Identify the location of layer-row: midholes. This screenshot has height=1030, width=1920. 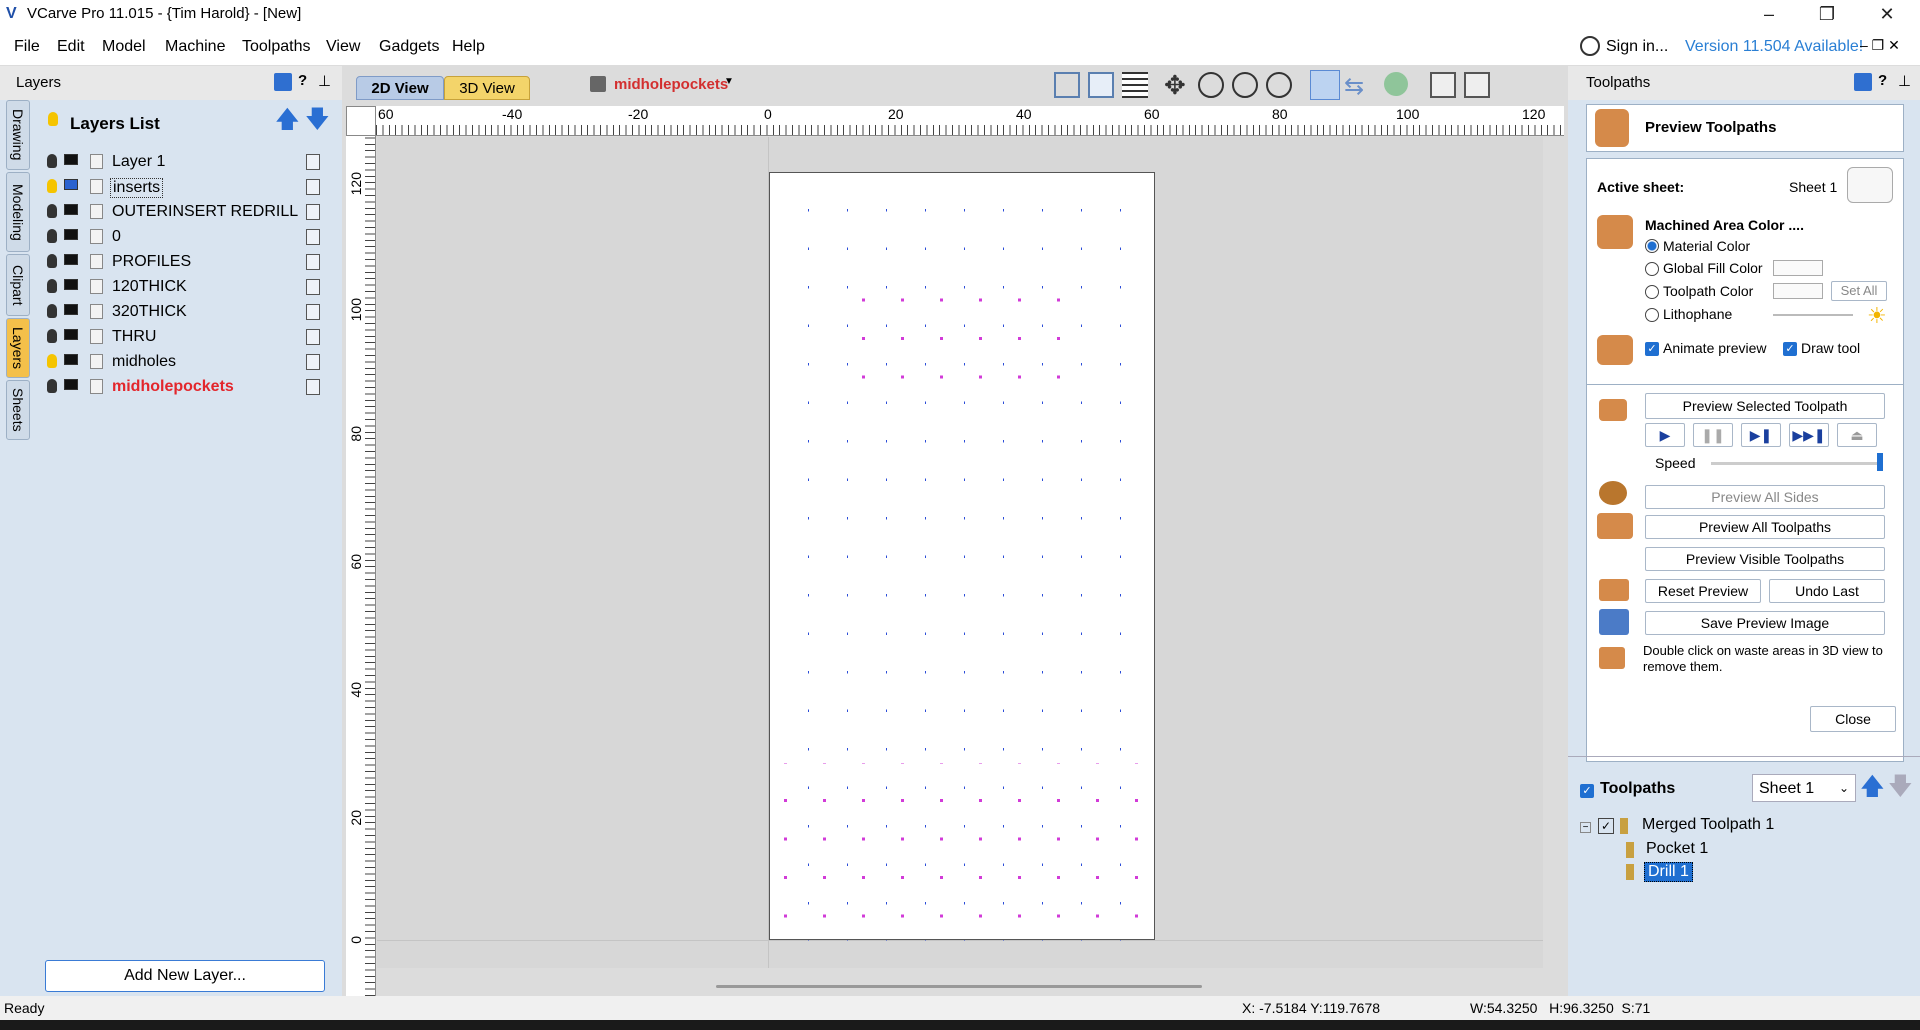
(187, 362).